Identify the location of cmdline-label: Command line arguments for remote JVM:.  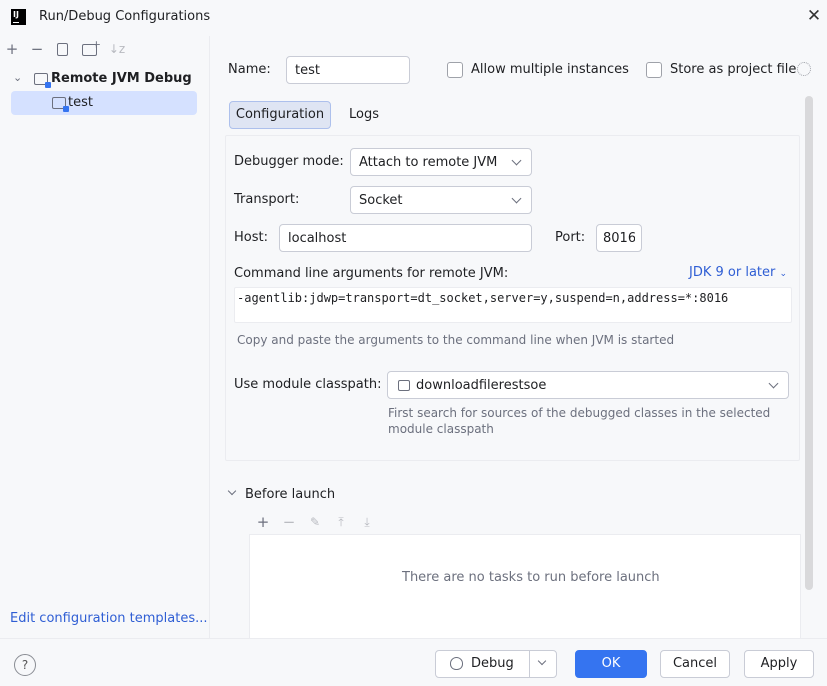
(371, 273).